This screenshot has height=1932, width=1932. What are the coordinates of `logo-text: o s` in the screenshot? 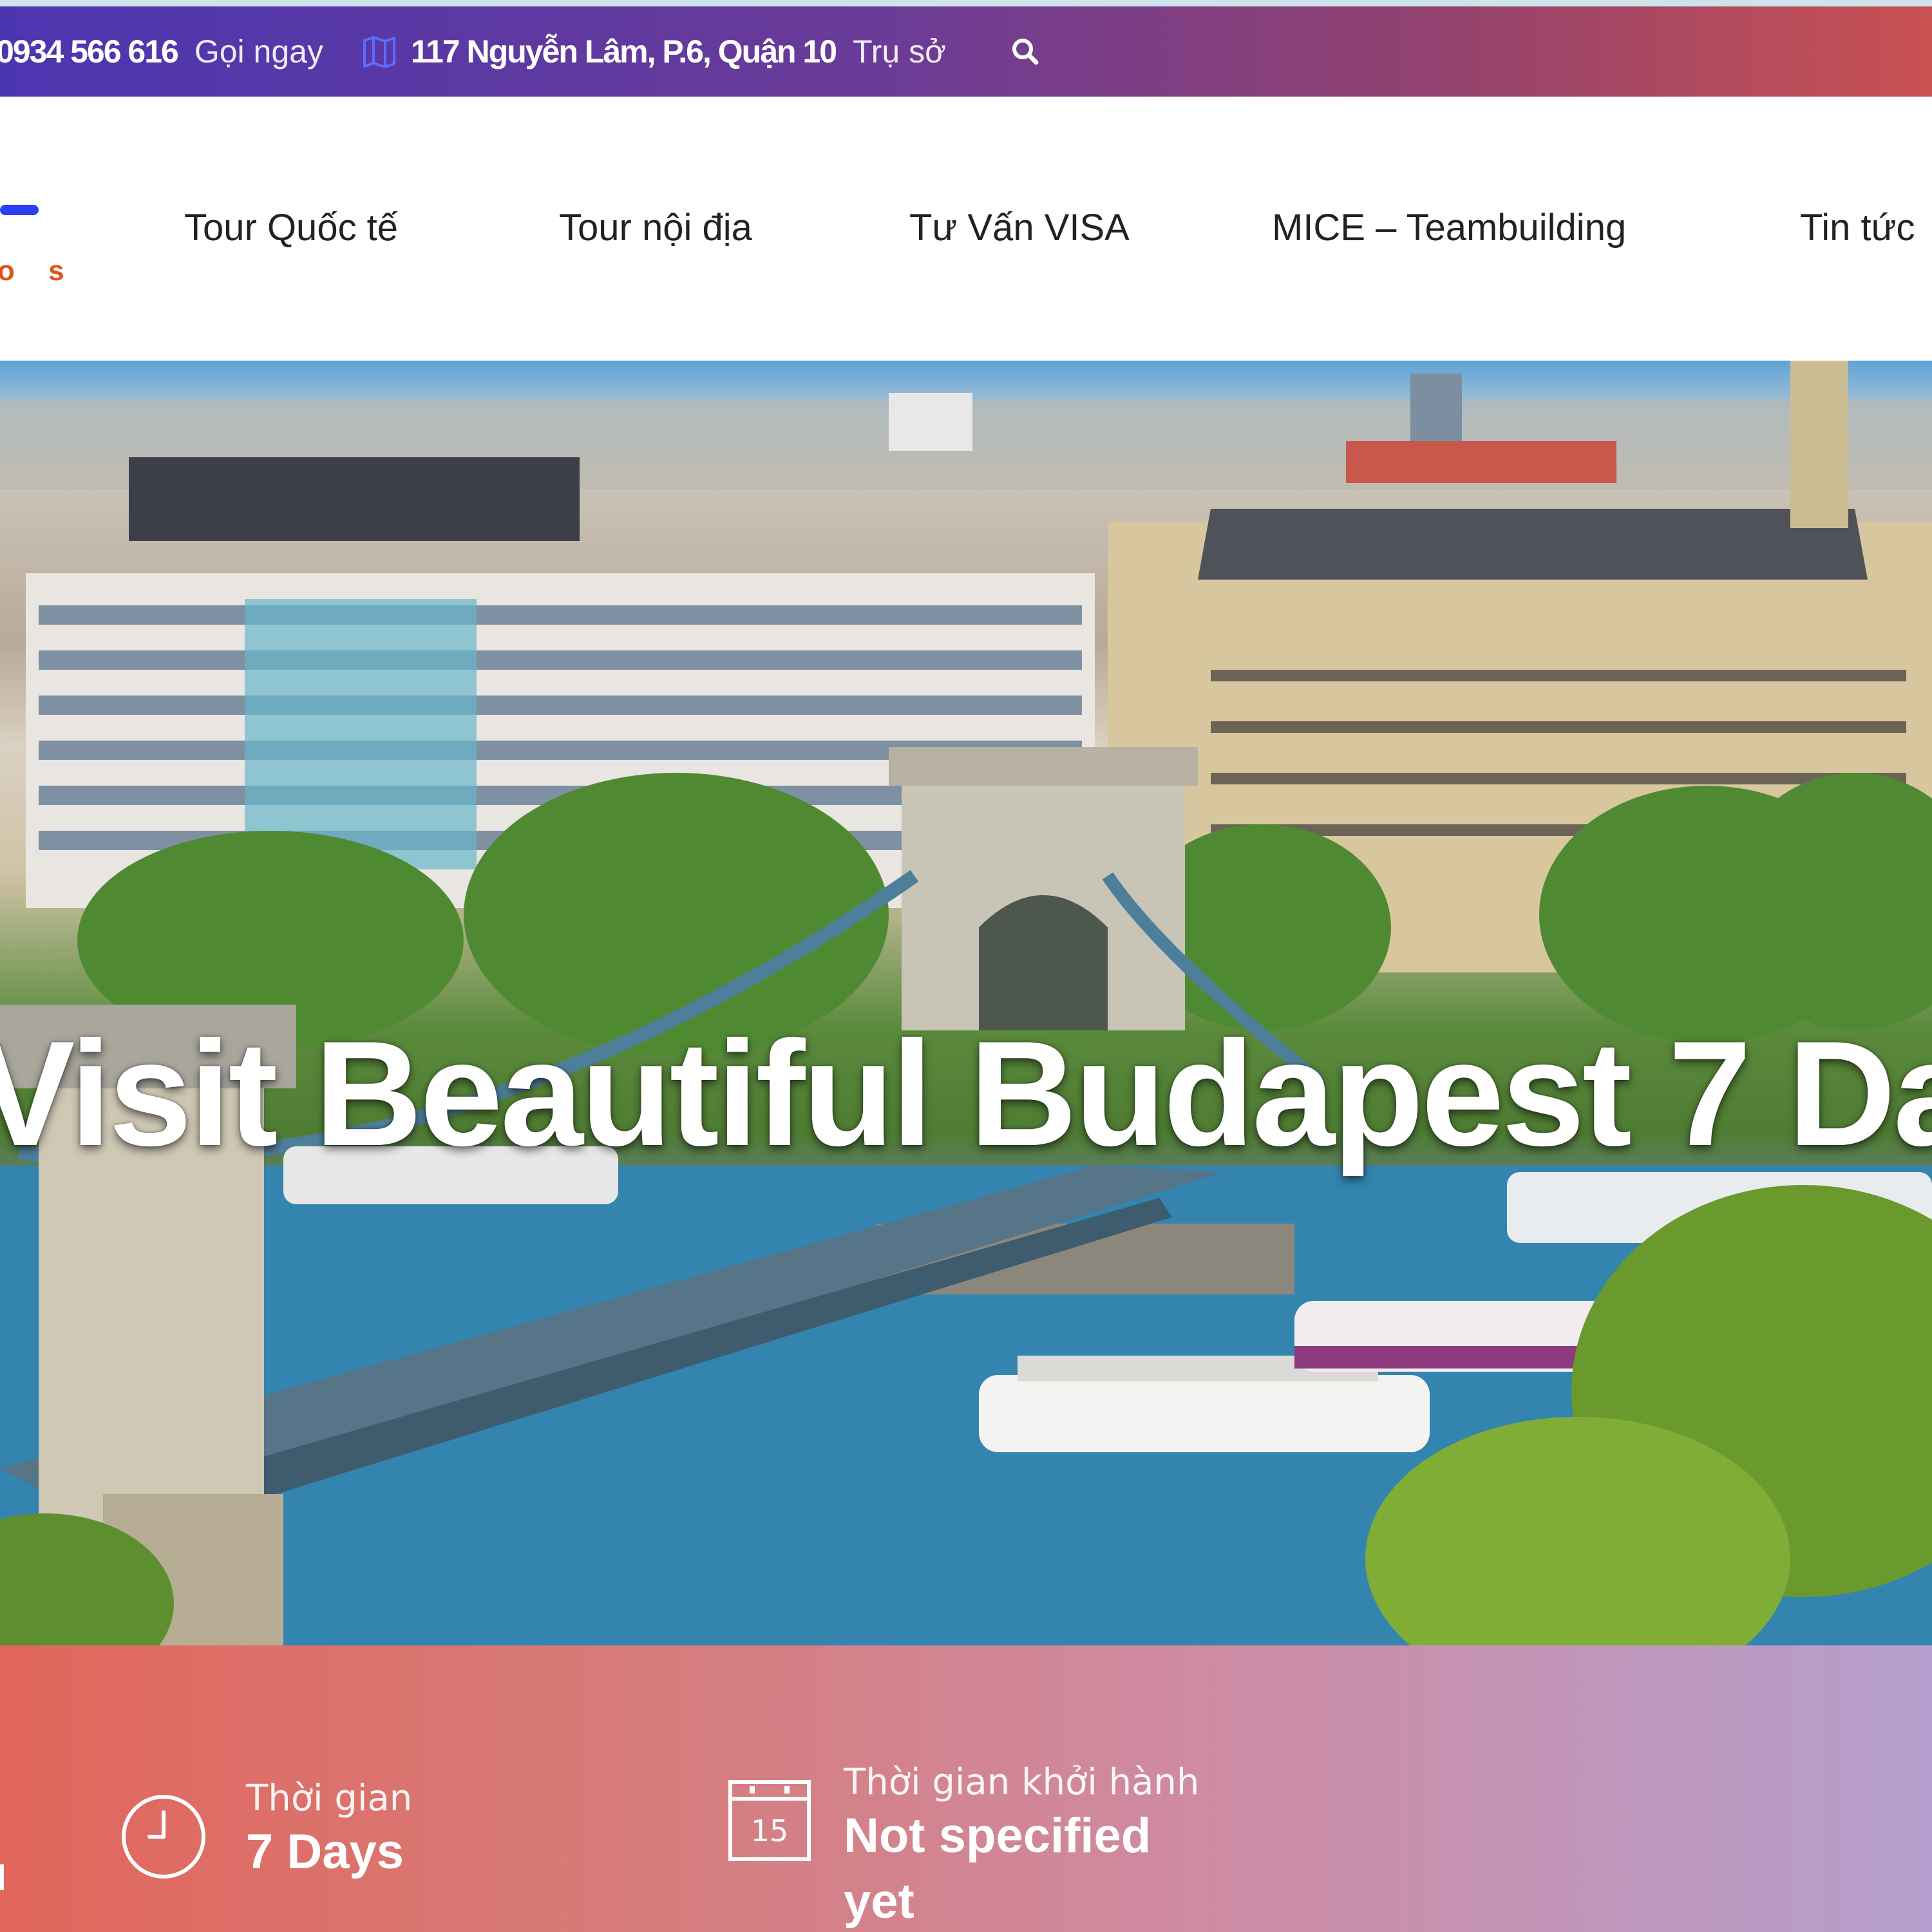 It's located at (38, 271).